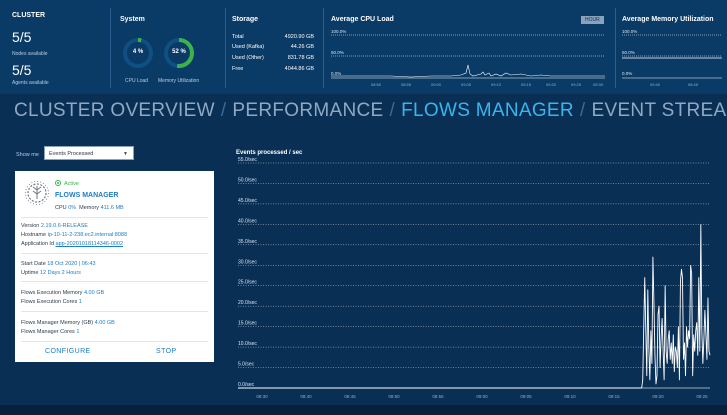  I want to click on memory-level-label: 50.0%, so click(628, 52).